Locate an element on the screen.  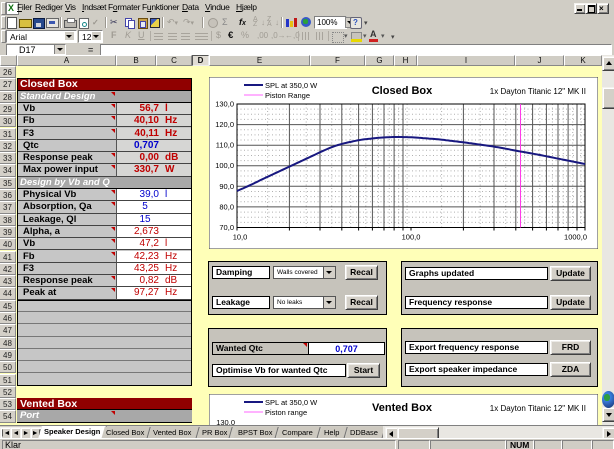
svg-text: Piston range is located at coordinates (286, 412).